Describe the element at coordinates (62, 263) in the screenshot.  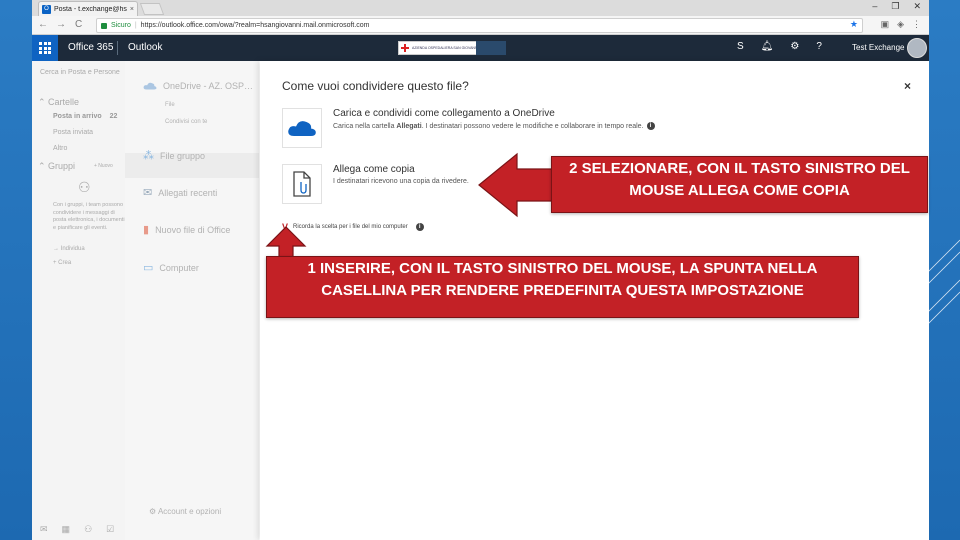
I see `create-link: + Crea` at that location.